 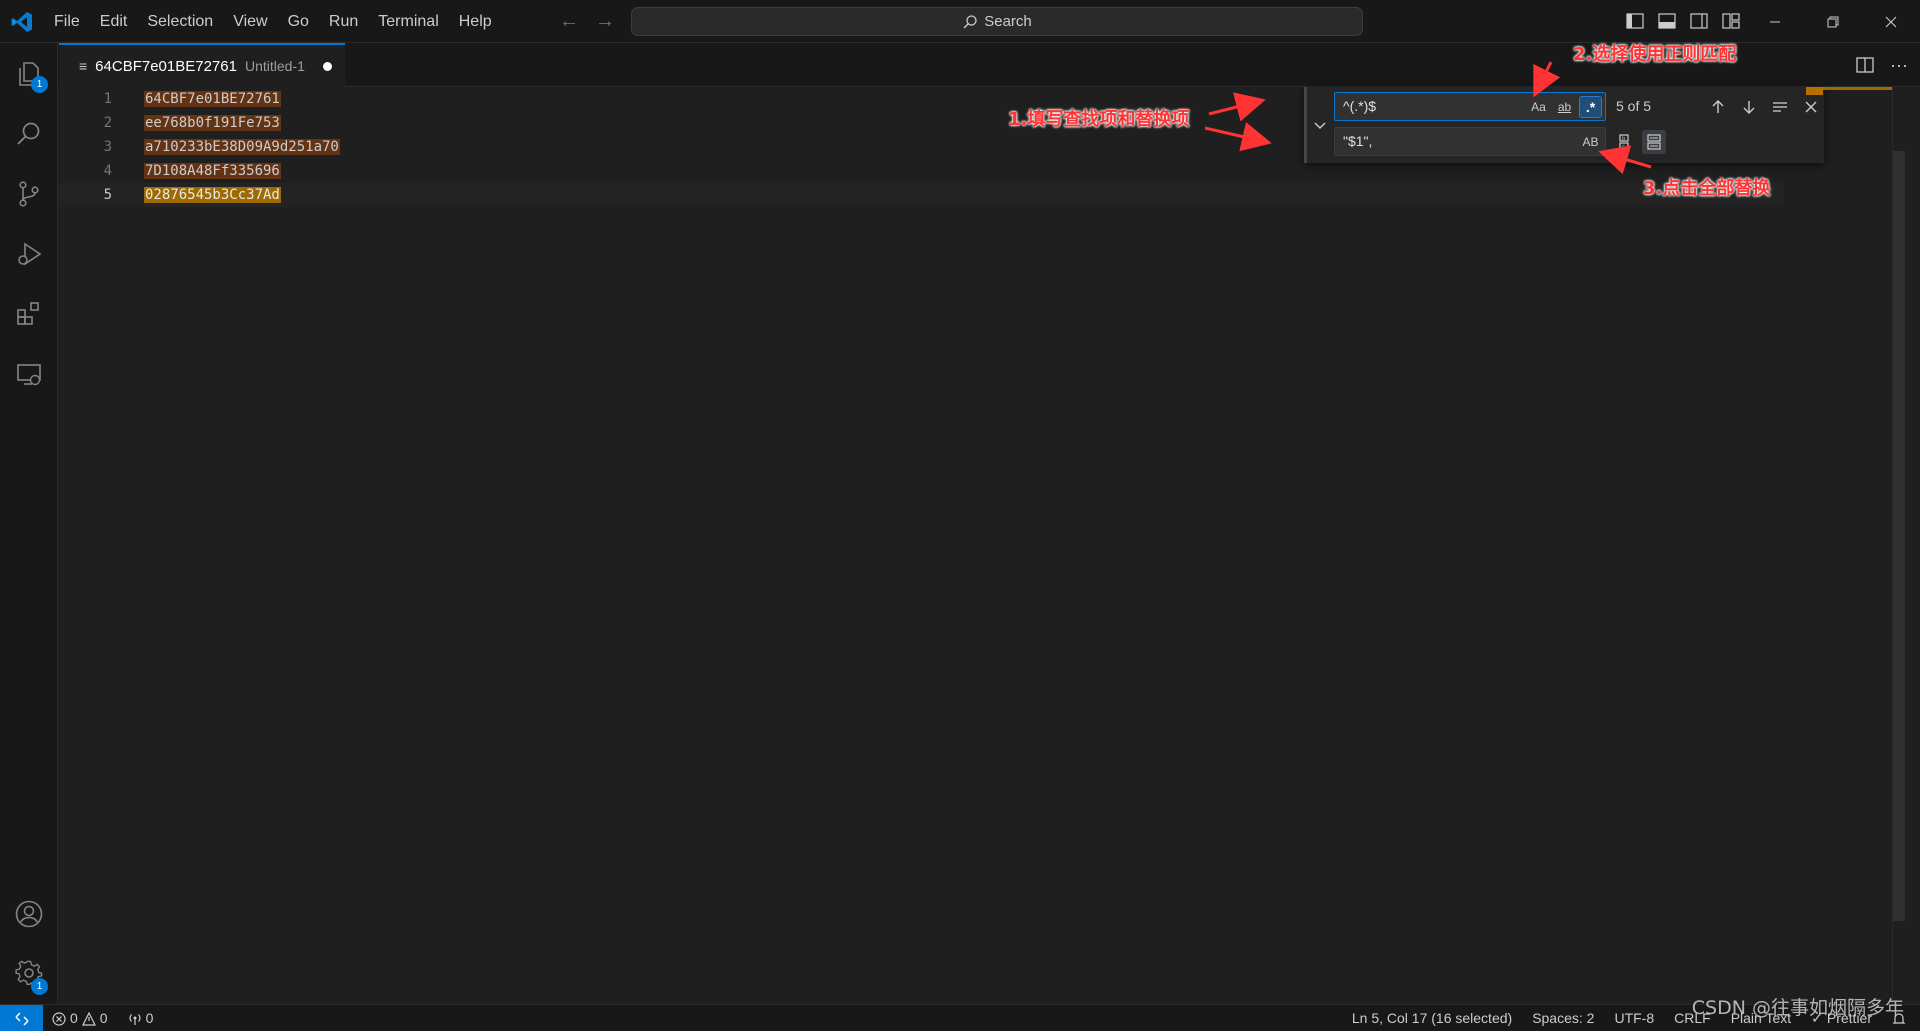 I want to click on line-number: 4, so click(x=107, y=171).